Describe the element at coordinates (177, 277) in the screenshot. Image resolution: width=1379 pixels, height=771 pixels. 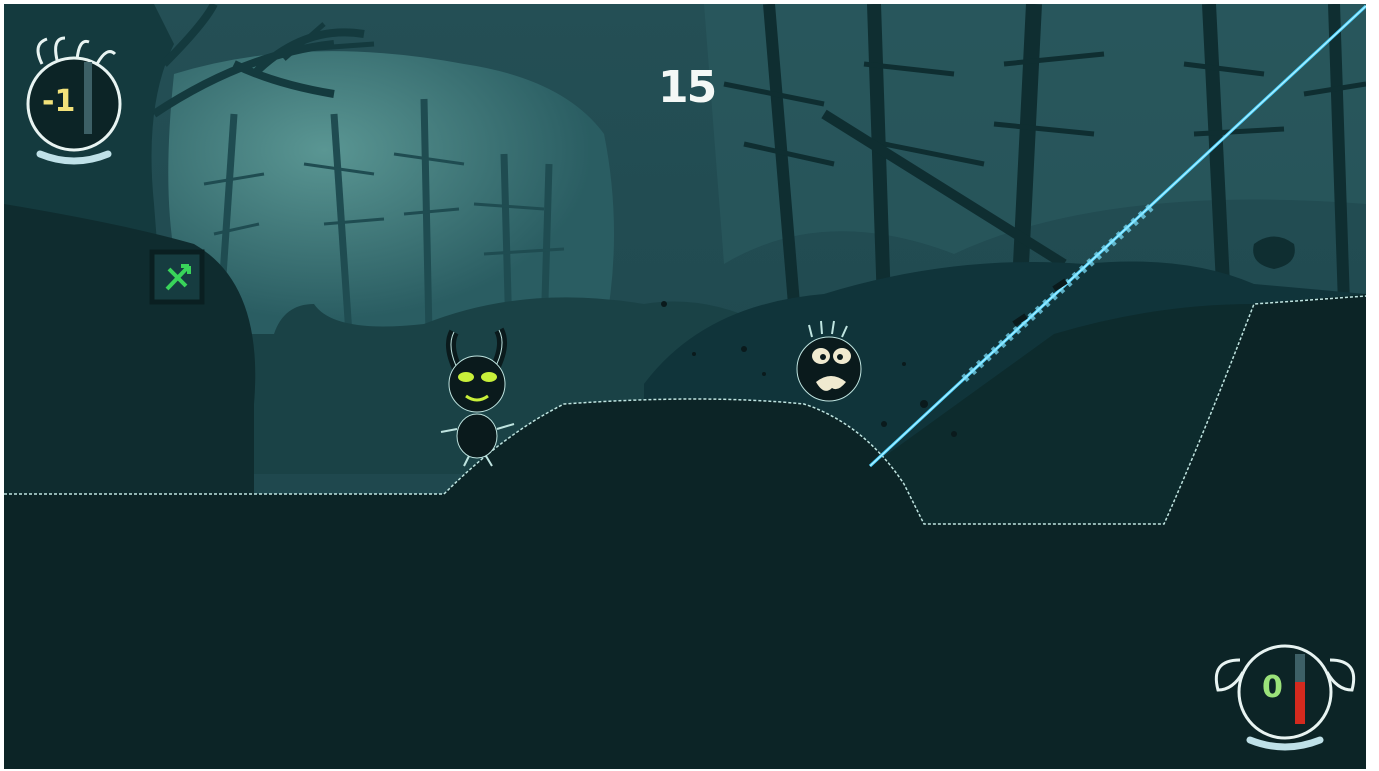
I see `pickup-crate` at that location.